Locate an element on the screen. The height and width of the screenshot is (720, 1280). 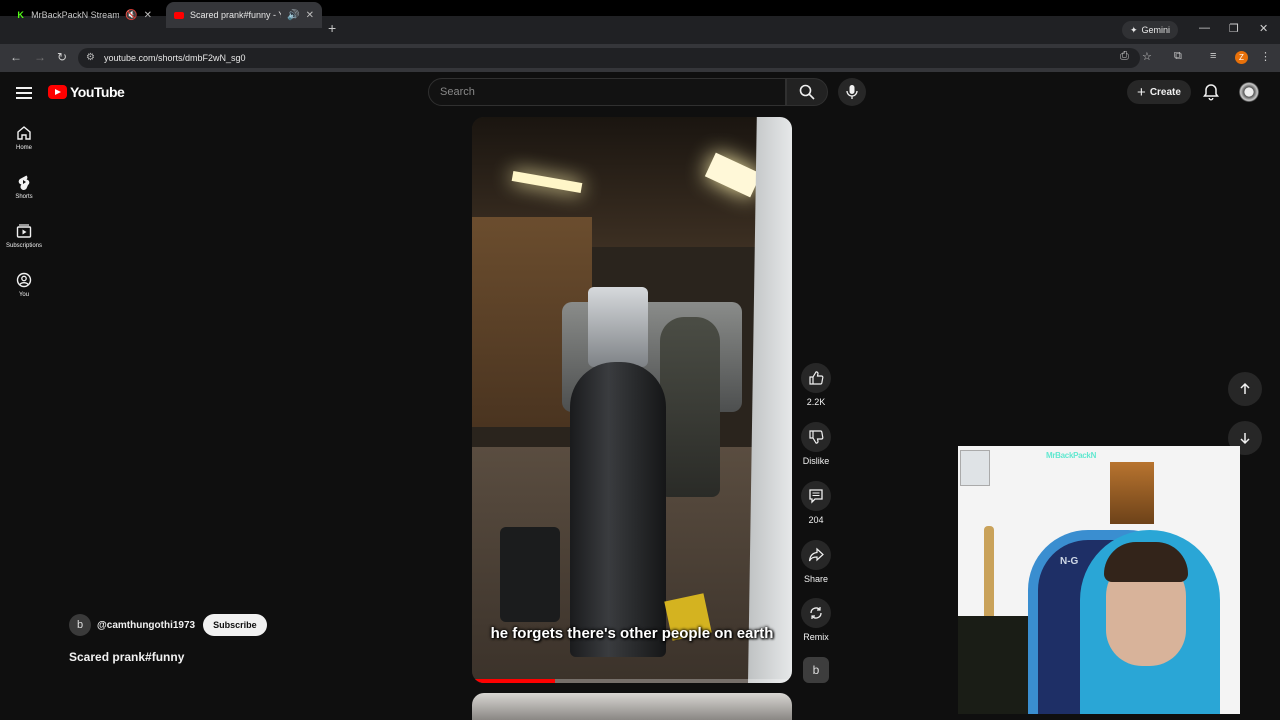
webcam-overlay: MrBackPackN N-G is located at coordinates (1099, 580).